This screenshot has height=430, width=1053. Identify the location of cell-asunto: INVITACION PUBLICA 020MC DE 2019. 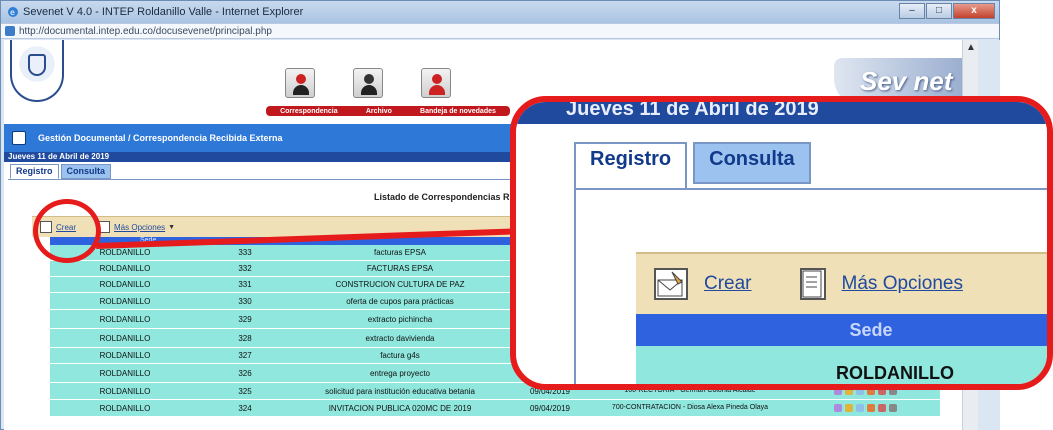
(400, 408).